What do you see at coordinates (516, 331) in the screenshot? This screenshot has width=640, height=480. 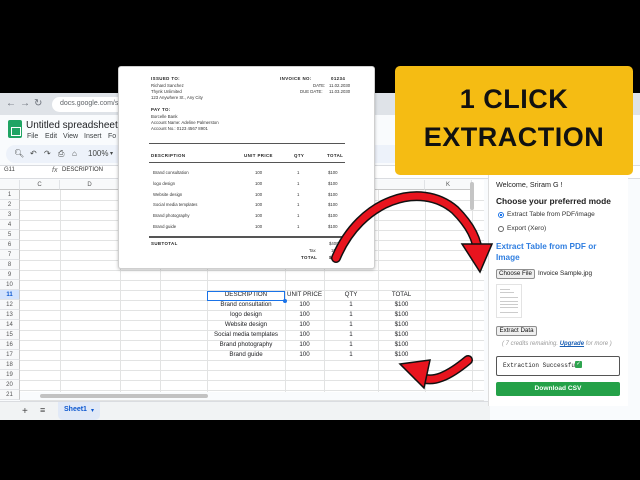 I see `extract-data-button: Extract Data` at bounding box center [516, 331].